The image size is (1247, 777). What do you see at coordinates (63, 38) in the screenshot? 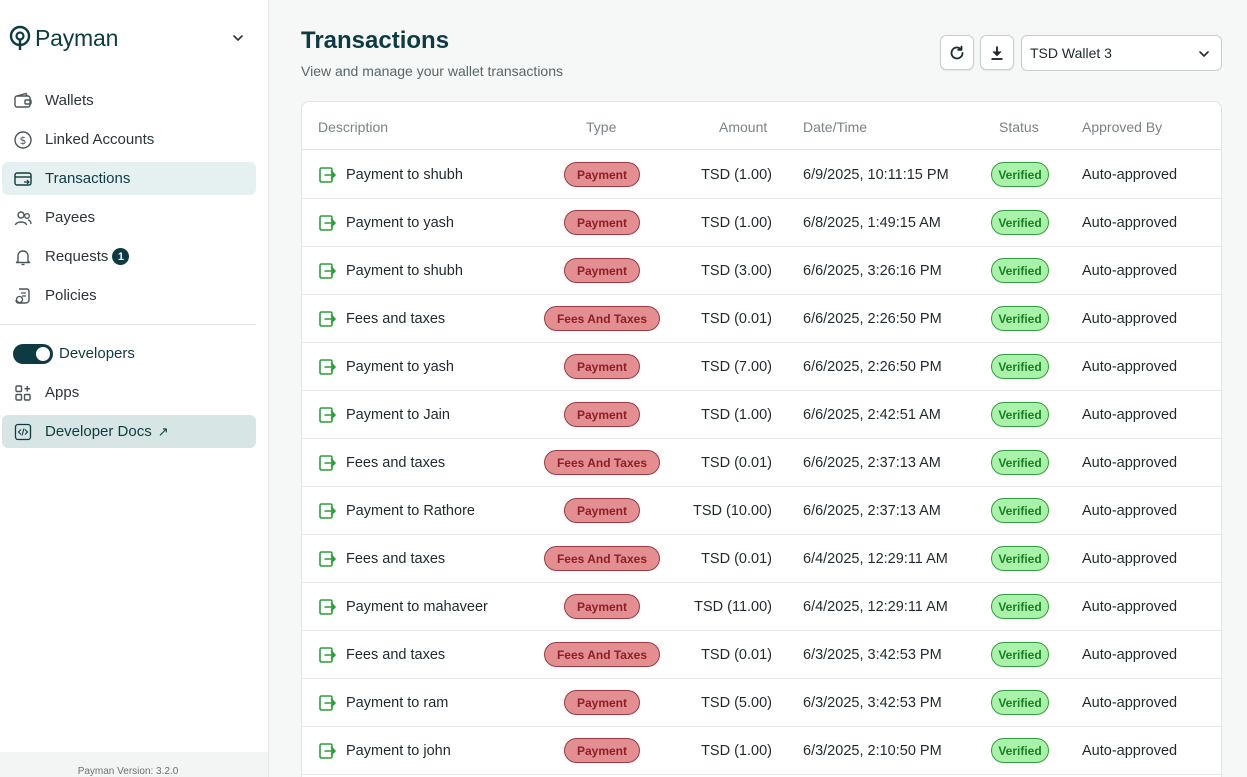
I see `brand: Payman` at bounding box center [63, 38].